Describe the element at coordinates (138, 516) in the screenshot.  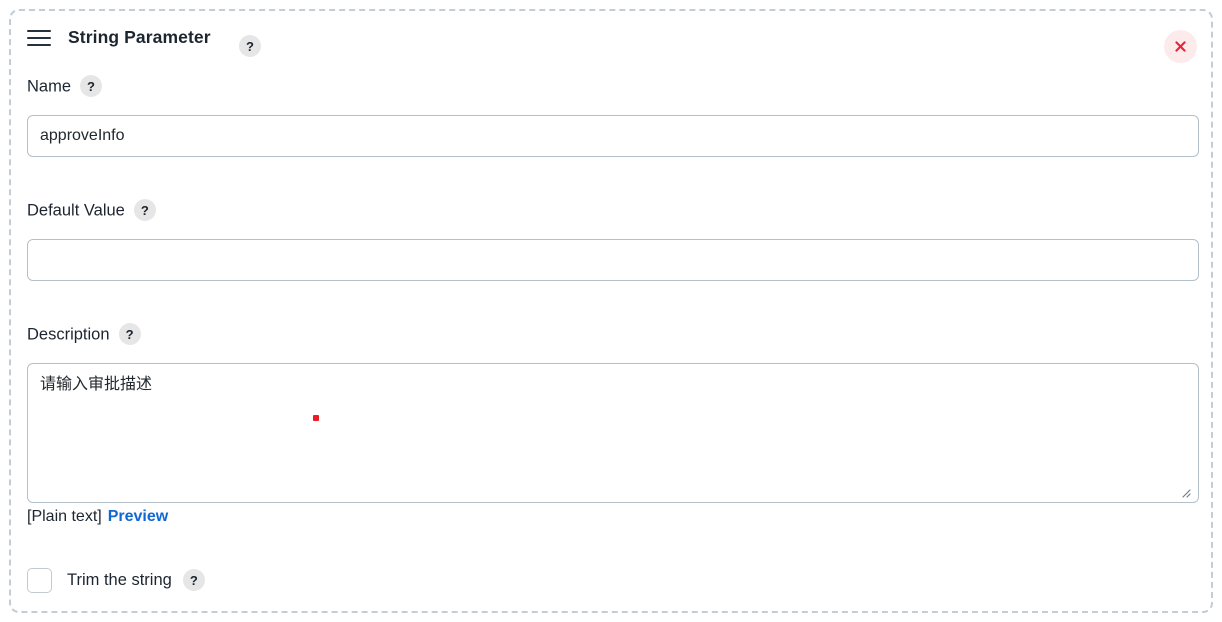
I see `preview-link: Preview` at that location.